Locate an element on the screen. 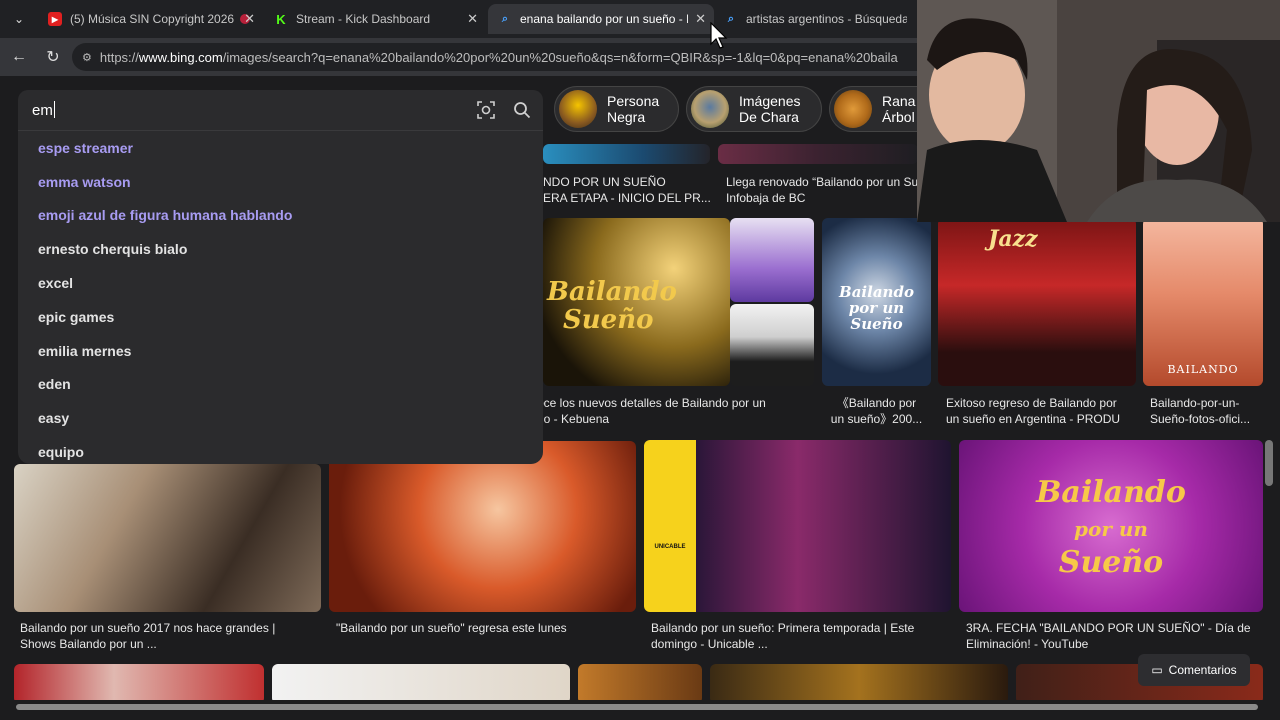  suggestion-item: epic games is located at coordinates (280, 317).